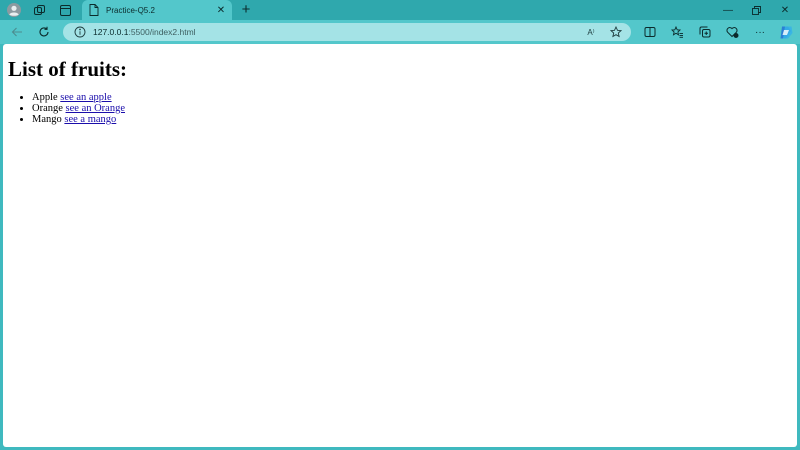 The height and width of the screenshot is (450, 800). I want to click on fruit-name: Mango, so click(47, 119).